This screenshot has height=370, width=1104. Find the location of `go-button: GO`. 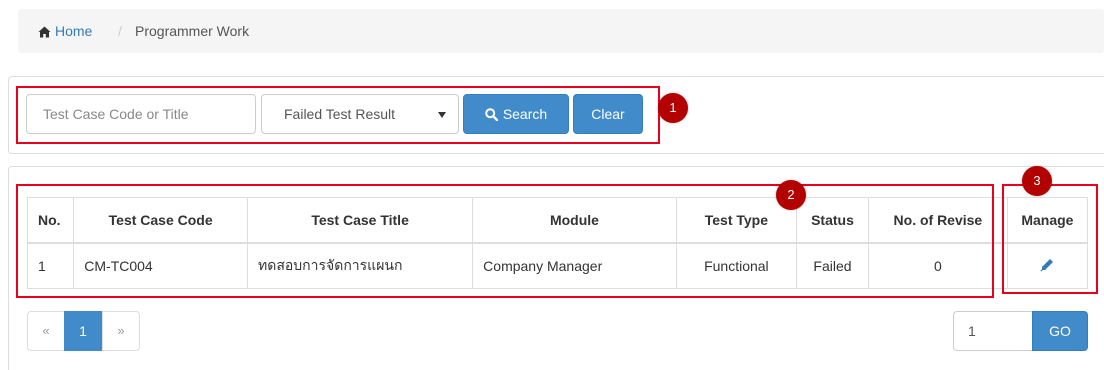

go-button: GO is located at coordinates (1060, 331).